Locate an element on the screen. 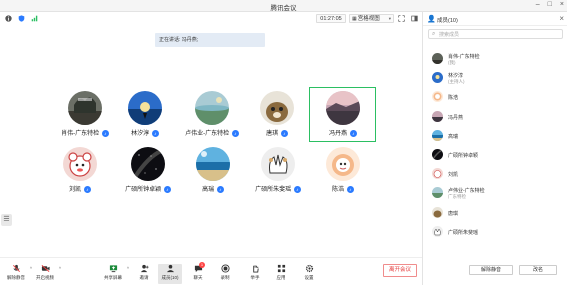 The width and height of the screenshot is (567, 285). view-mode-select: ▦宫格视图 ▾ is located at coordinates (371, 18).